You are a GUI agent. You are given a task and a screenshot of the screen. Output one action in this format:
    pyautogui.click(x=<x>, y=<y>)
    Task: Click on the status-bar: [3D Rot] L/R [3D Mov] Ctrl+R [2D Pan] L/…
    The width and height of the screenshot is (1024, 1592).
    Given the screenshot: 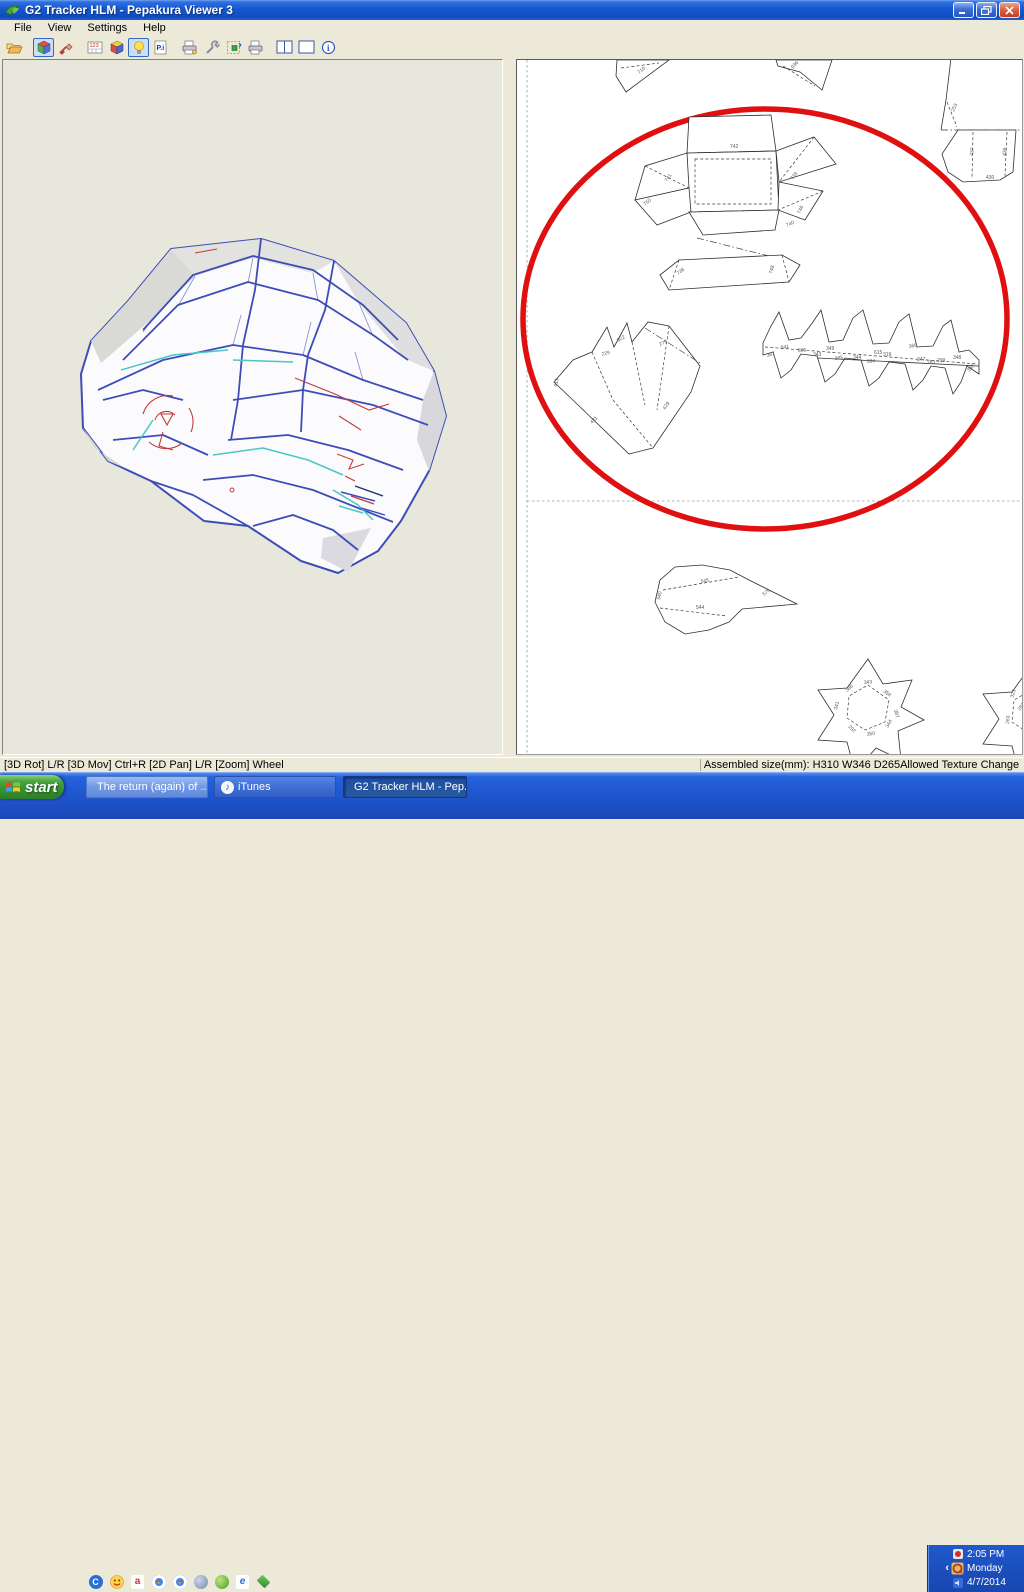 What is the action you would take?
    pyautogui.click(x=512, y=765)
    